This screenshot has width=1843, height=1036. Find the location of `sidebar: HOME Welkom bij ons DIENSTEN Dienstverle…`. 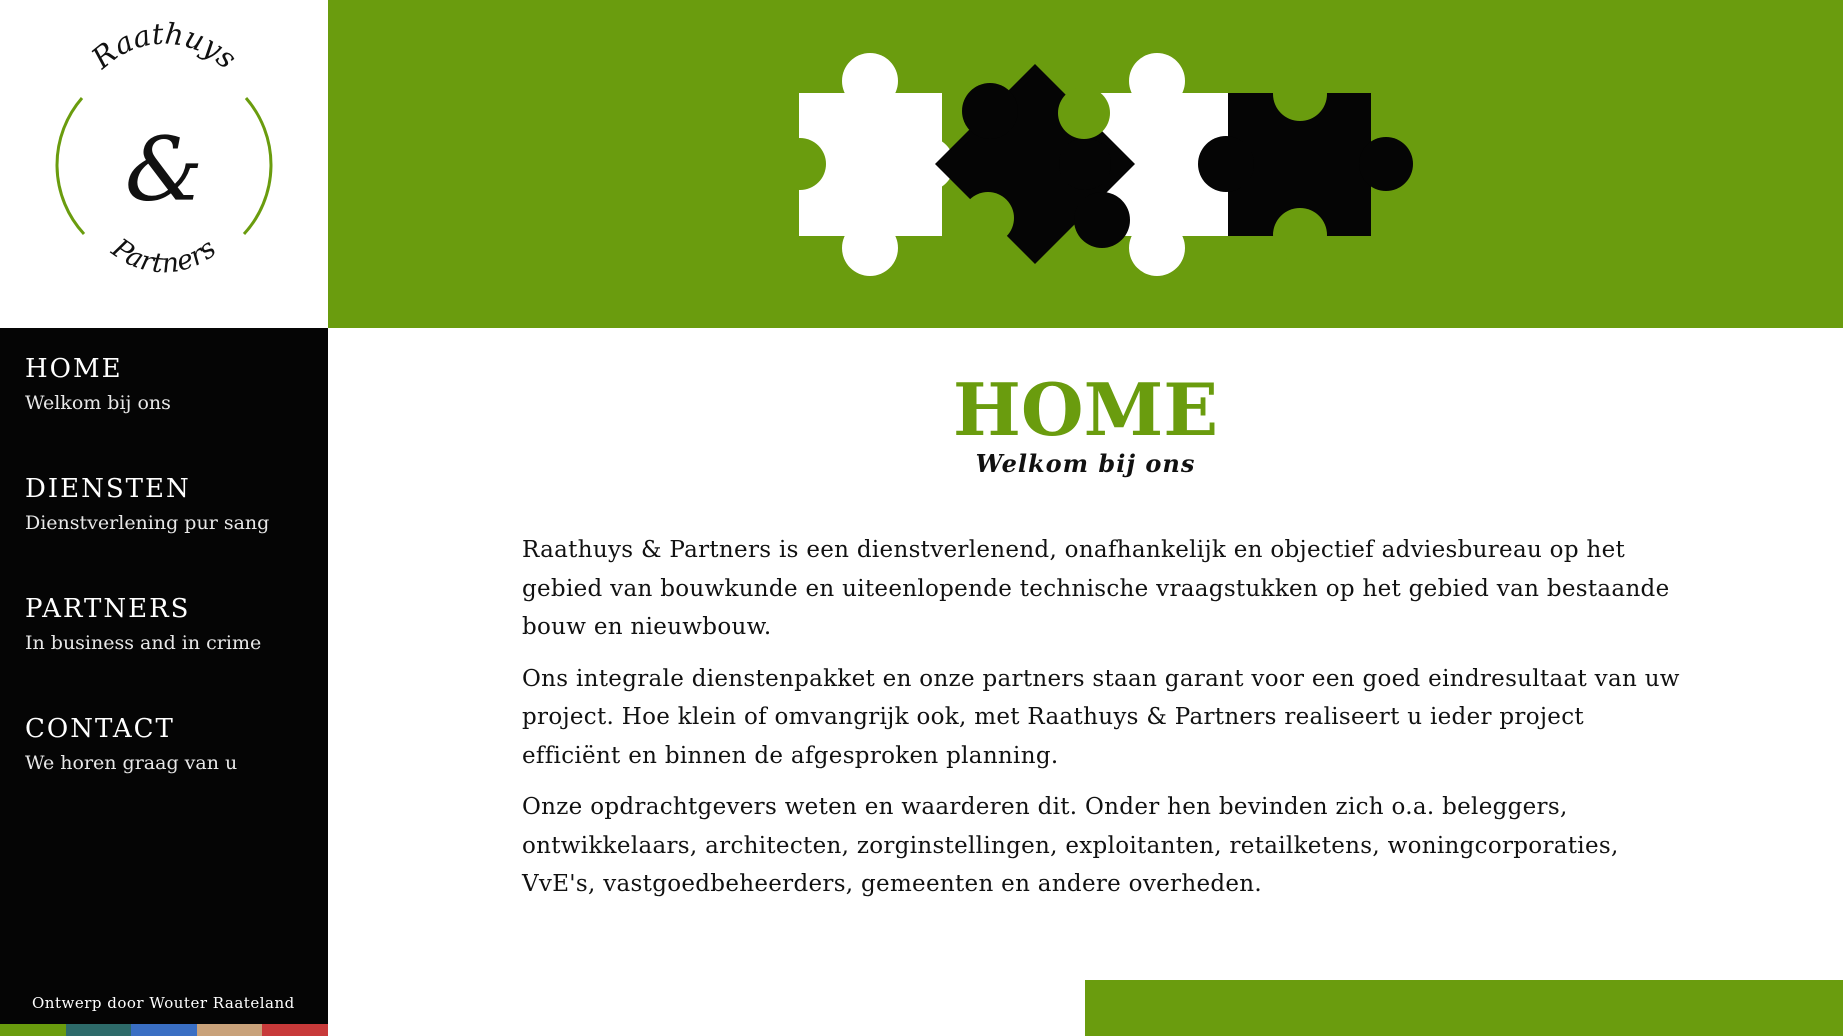

sidebar: HOME Welkom bij ons DIENSTEN Dienstverle… is located at coordinates (164, 682).